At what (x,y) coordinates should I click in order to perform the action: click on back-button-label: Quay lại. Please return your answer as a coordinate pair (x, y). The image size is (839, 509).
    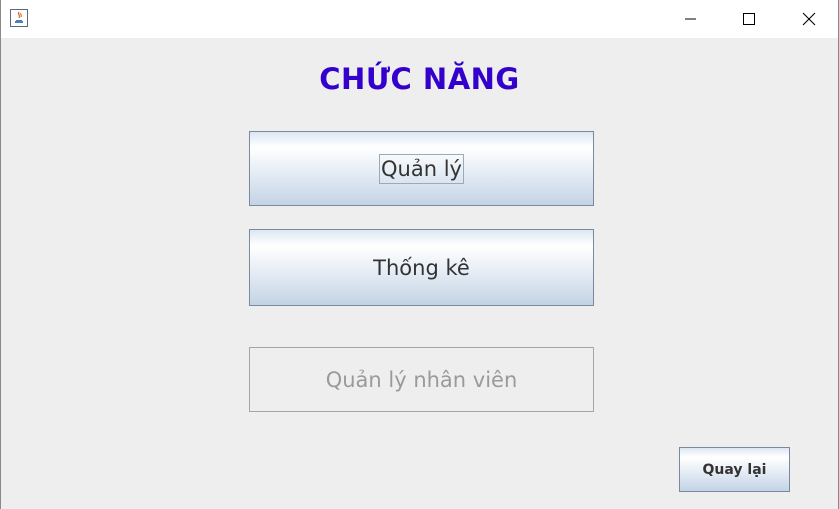
    Looking at the image, I should click on (734, 469).